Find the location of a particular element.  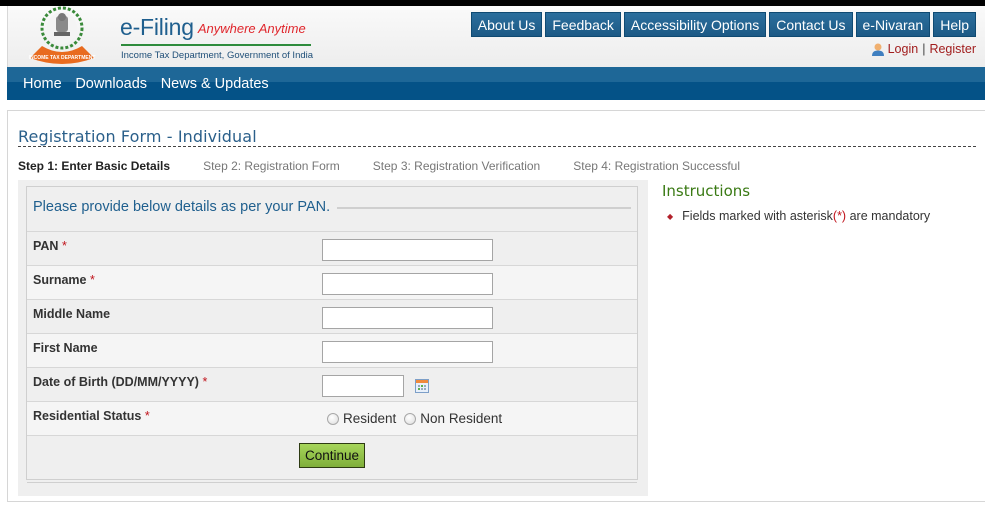

option-non-resident: Non Resident is located at coordinates (453, 418).